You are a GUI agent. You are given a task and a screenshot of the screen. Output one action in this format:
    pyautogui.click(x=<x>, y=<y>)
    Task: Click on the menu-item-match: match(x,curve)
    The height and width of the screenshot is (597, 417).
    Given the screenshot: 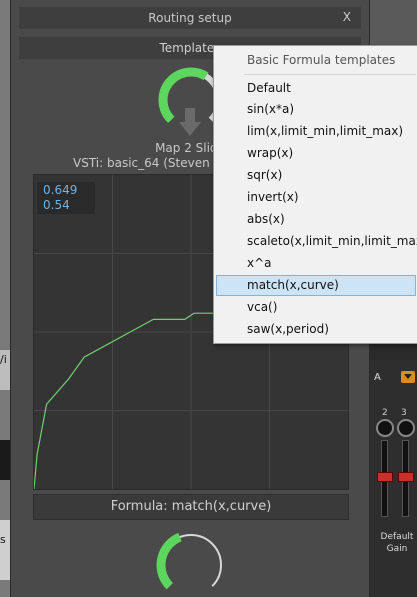 What is the action you would take?
    pyautogui.click(x=316, y=285)
    